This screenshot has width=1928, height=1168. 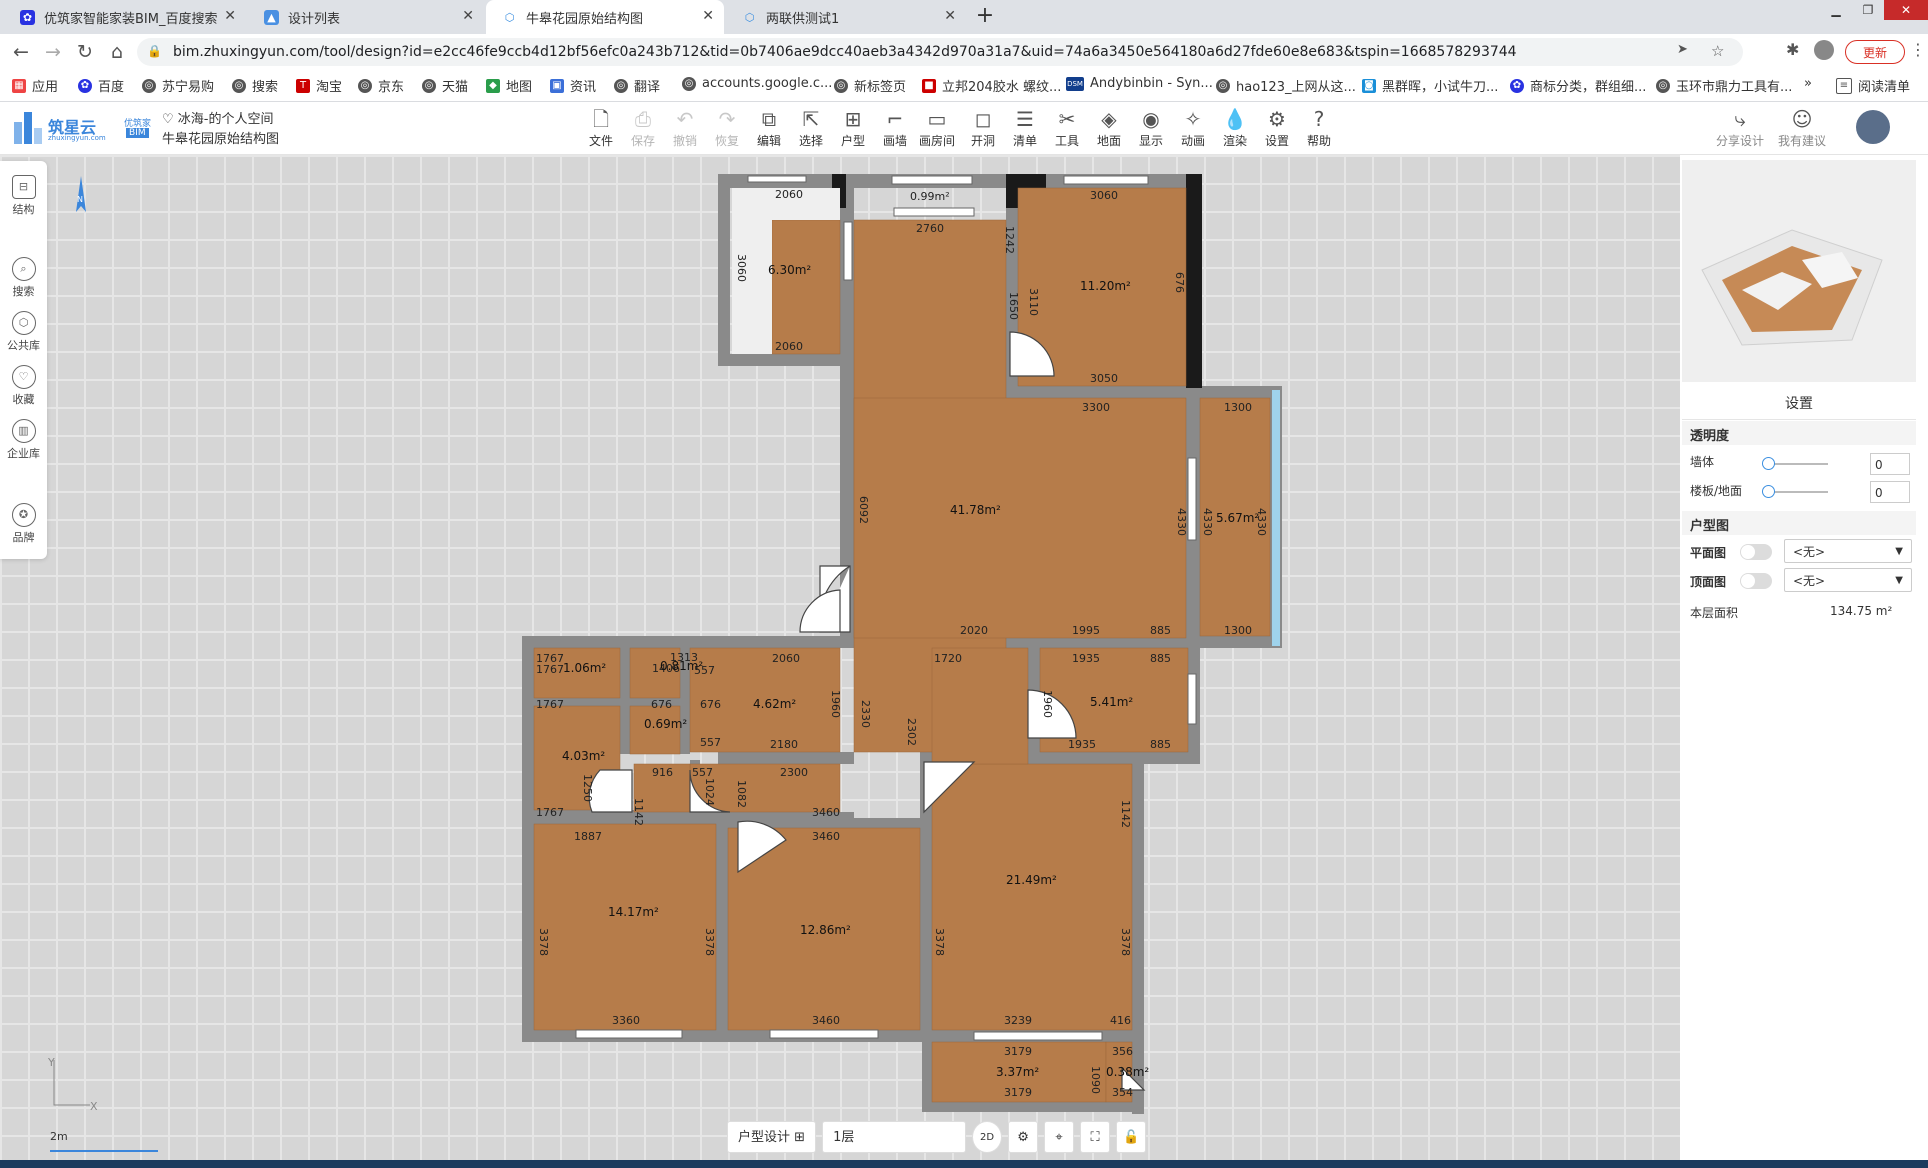 What do you see at coordinates (769, 127) in the screenshot?
I see `toolbar-edit: ⧉ 编辑` at bounding box center [769, 127].